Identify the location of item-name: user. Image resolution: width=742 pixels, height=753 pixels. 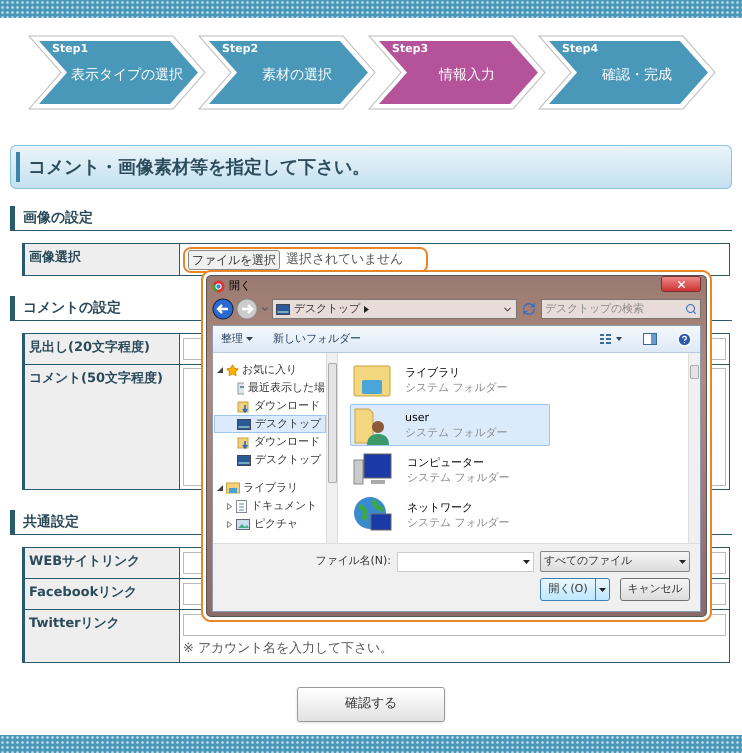
(417, 417).